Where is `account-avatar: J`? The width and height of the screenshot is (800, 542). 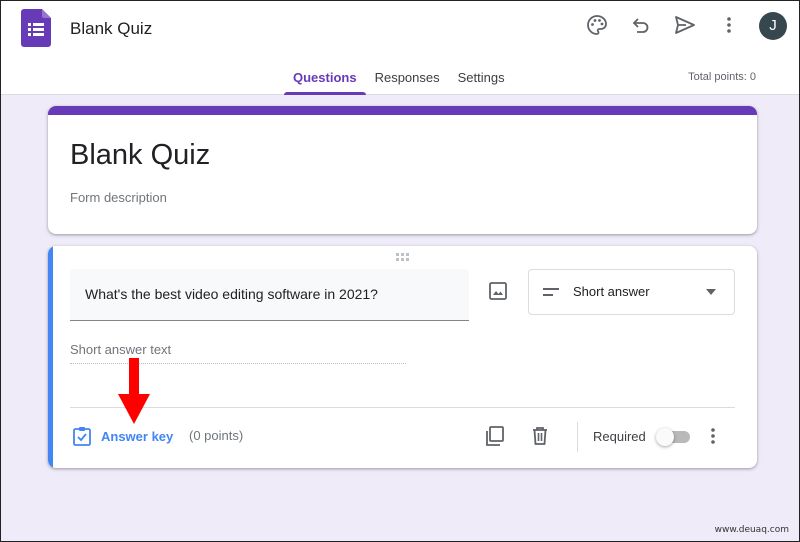
account-avatar: J is located at coordinates (773, 26).